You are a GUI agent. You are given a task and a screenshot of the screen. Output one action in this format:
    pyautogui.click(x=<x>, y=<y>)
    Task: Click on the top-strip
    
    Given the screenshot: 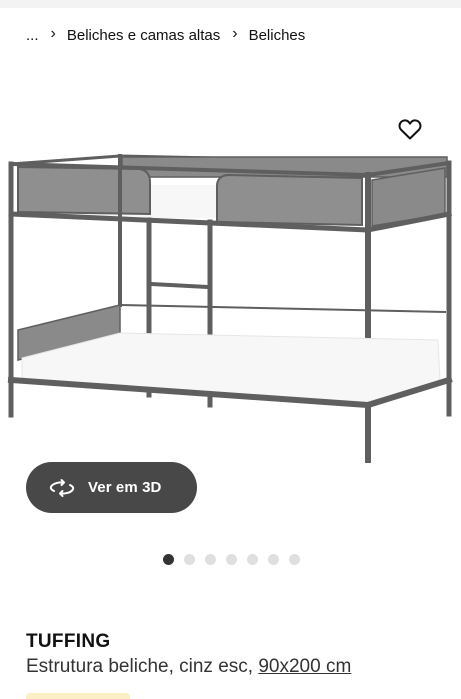 What is the action you would take?
    pyautogui.click(x=230, y=4)
    